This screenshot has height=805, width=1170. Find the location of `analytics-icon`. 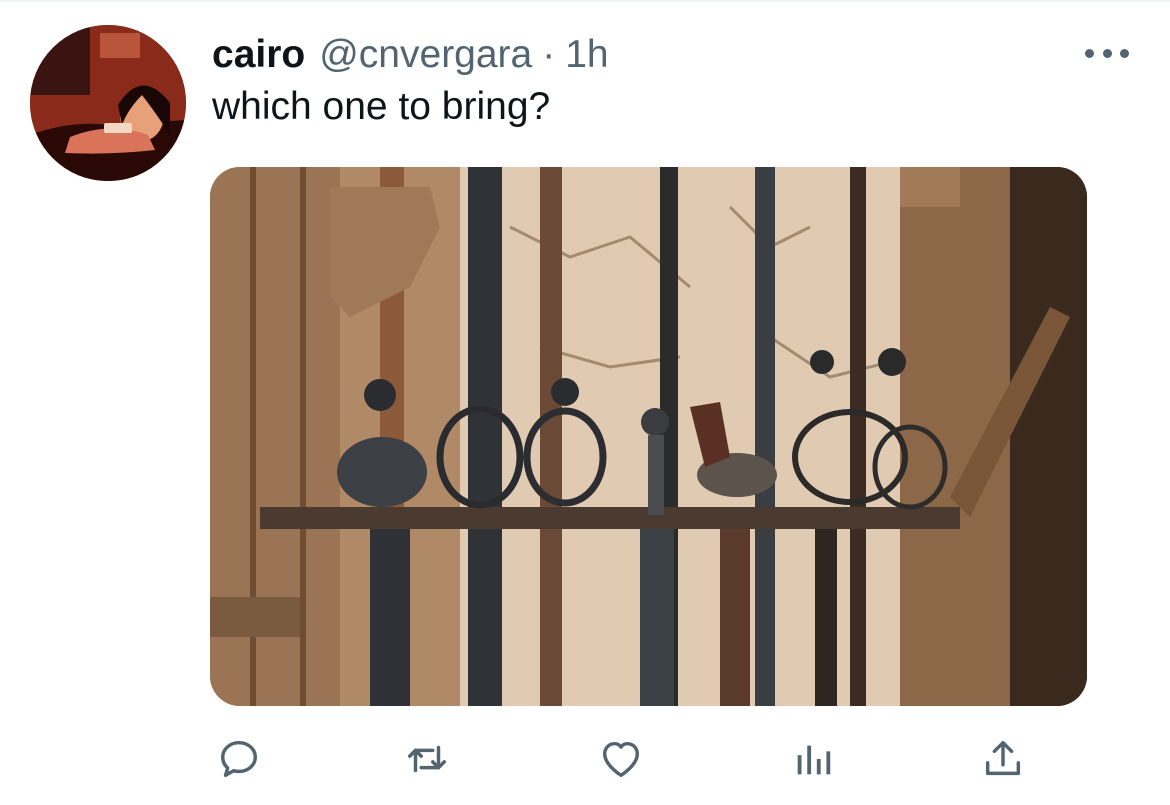

analytics-icon is located at coordinates (814, 760).